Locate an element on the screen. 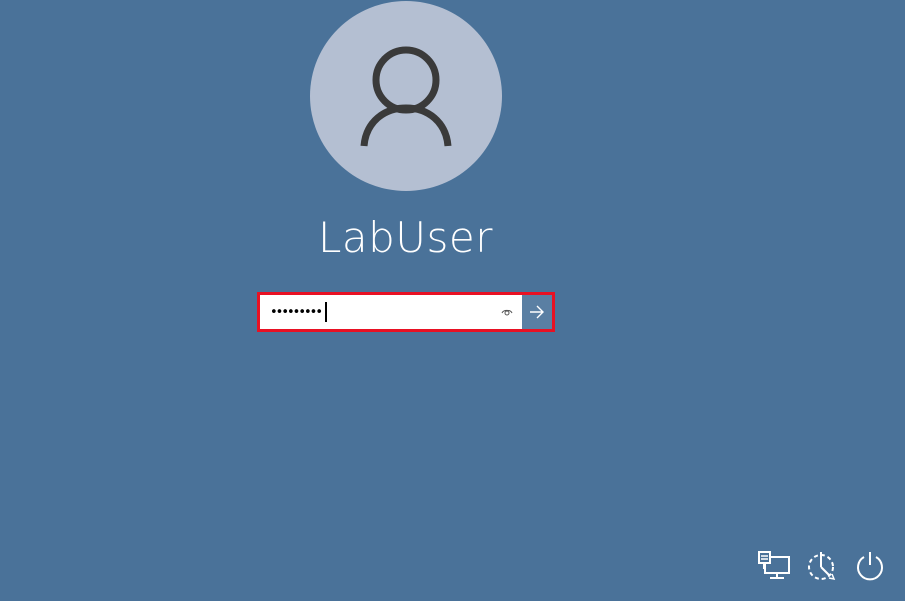 Image resolution: width=905 pixels, height=601 pixels. password-input: ••••••••• is located at coordinates (391, 312).